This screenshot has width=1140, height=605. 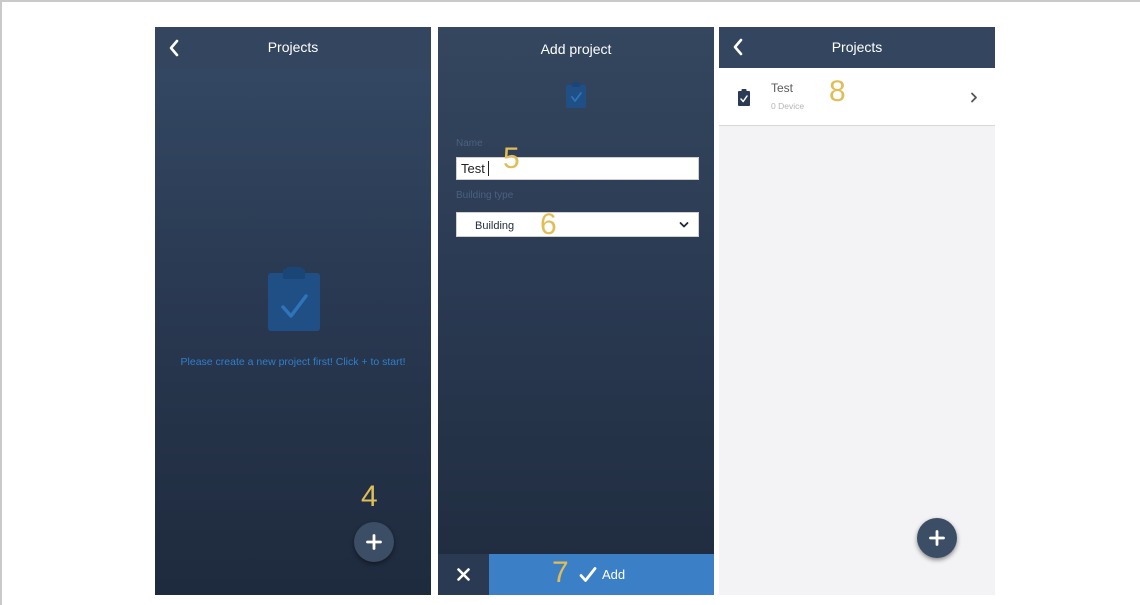 I want to click on close-icon, so click(x=463, y=574).